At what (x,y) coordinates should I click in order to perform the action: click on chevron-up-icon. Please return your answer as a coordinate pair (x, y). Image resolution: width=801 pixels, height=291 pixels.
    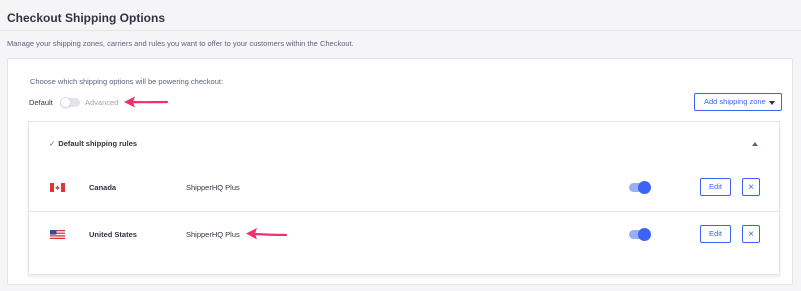
    Looking at the image, I should click on (755, 144).